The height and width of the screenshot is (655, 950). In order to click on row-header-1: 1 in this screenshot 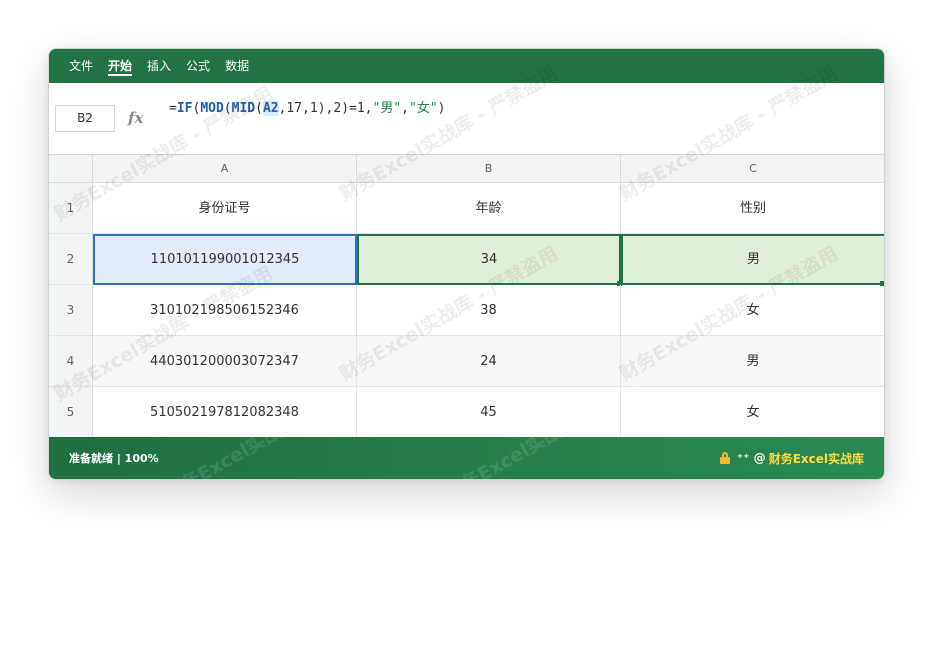, I will do `click(71, 208)`.